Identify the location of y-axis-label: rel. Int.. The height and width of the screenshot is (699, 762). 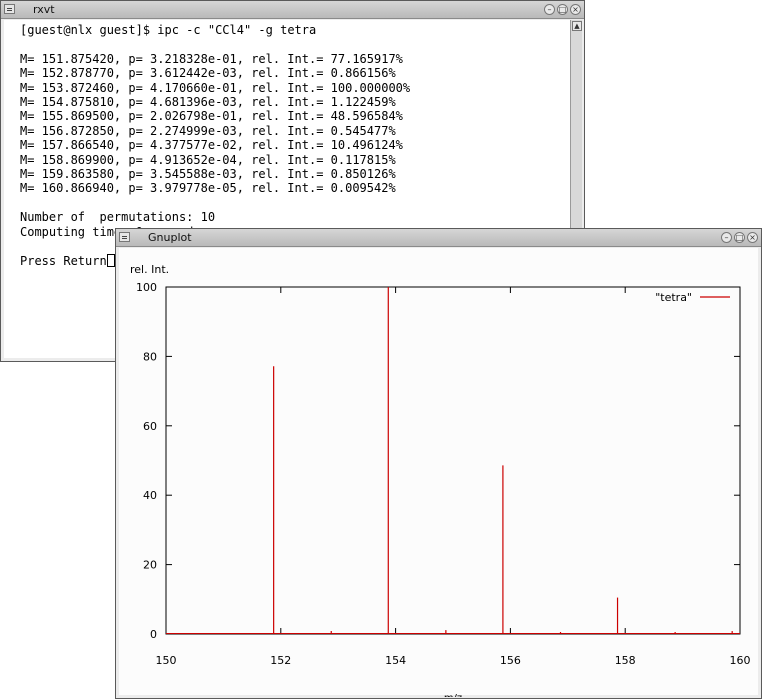
(149, 269).